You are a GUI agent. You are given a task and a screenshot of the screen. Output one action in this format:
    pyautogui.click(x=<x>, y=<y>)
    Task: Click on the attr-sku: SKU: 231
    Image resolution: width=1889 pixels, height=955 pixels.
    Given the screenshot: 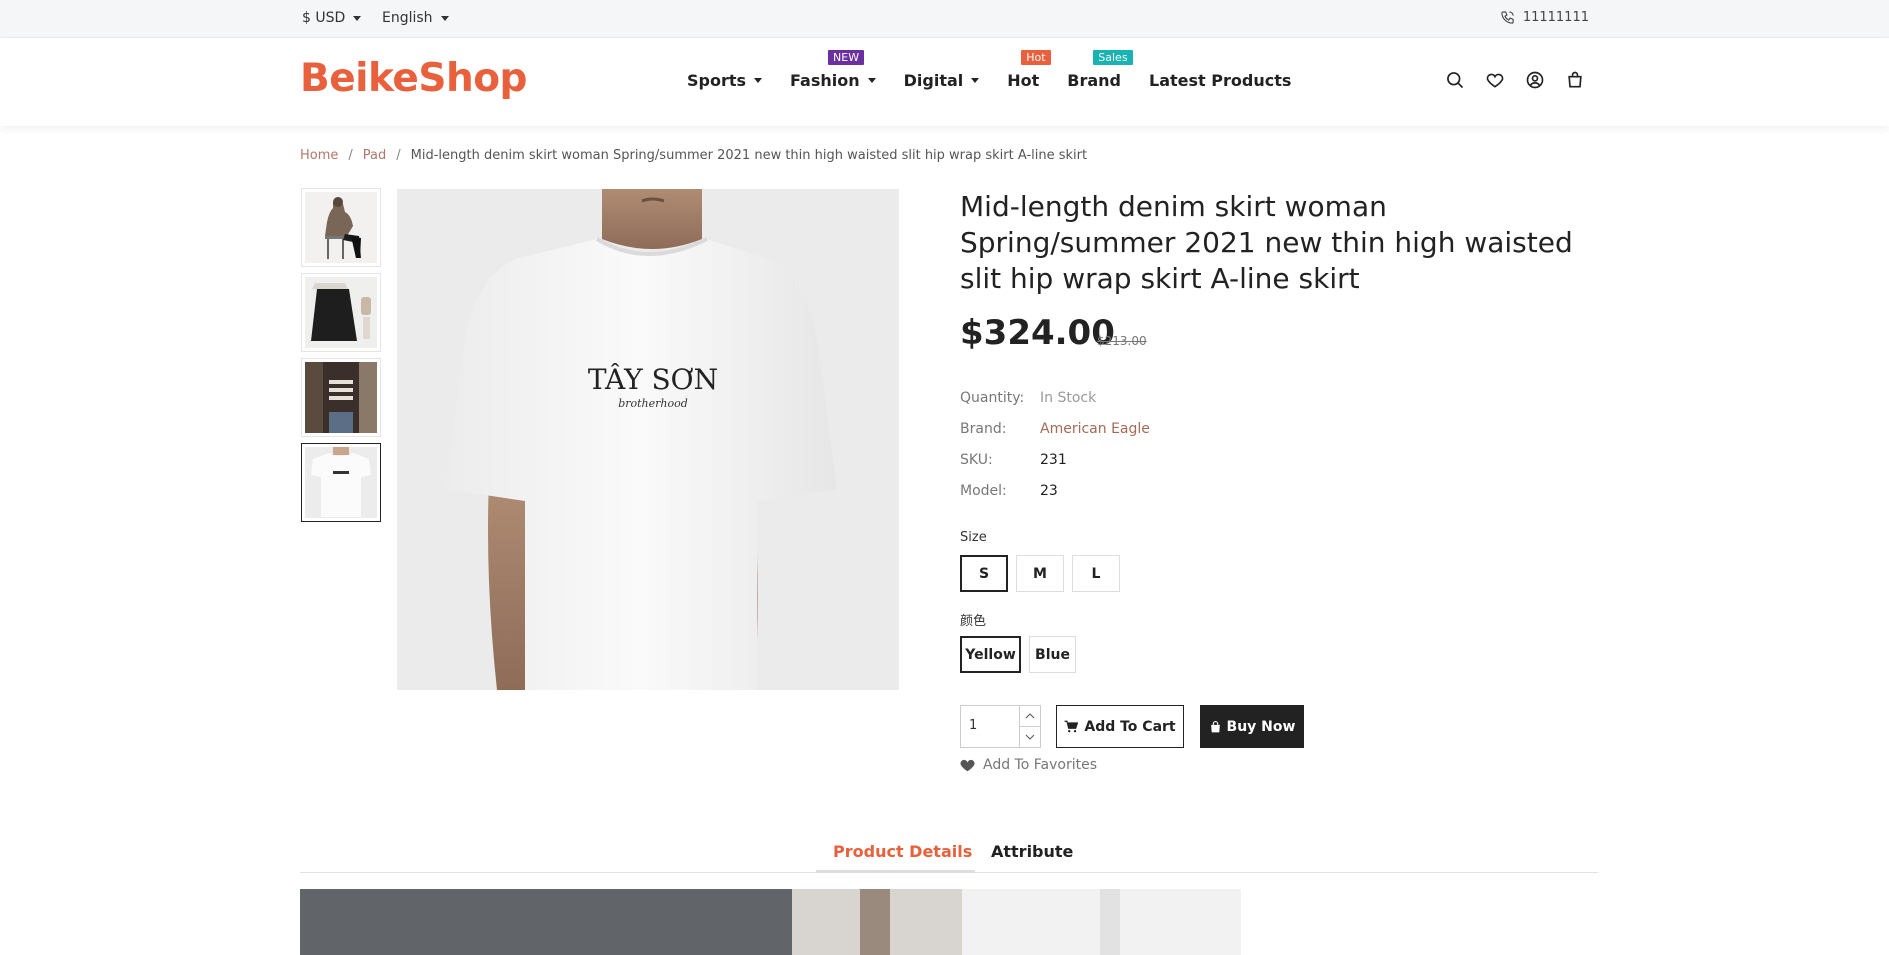 What is the action you would take?
    pyautogui.click(x=1055, y=467)
    